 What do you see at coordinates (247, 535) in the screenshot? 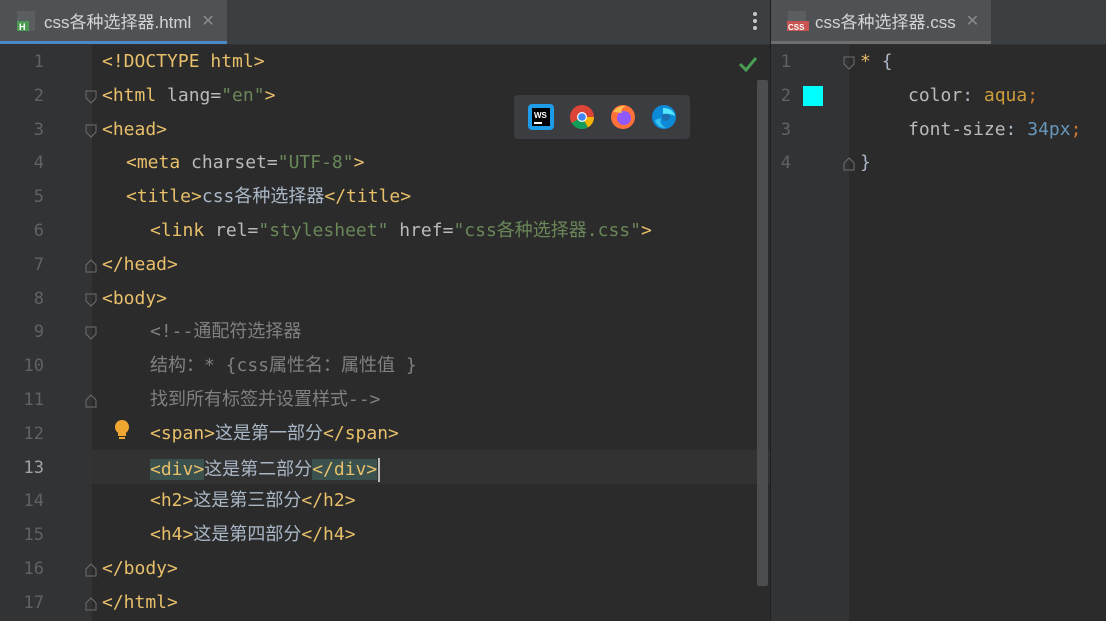
I see `code-token: 这是第四部分` at bounding box center [247, 535].